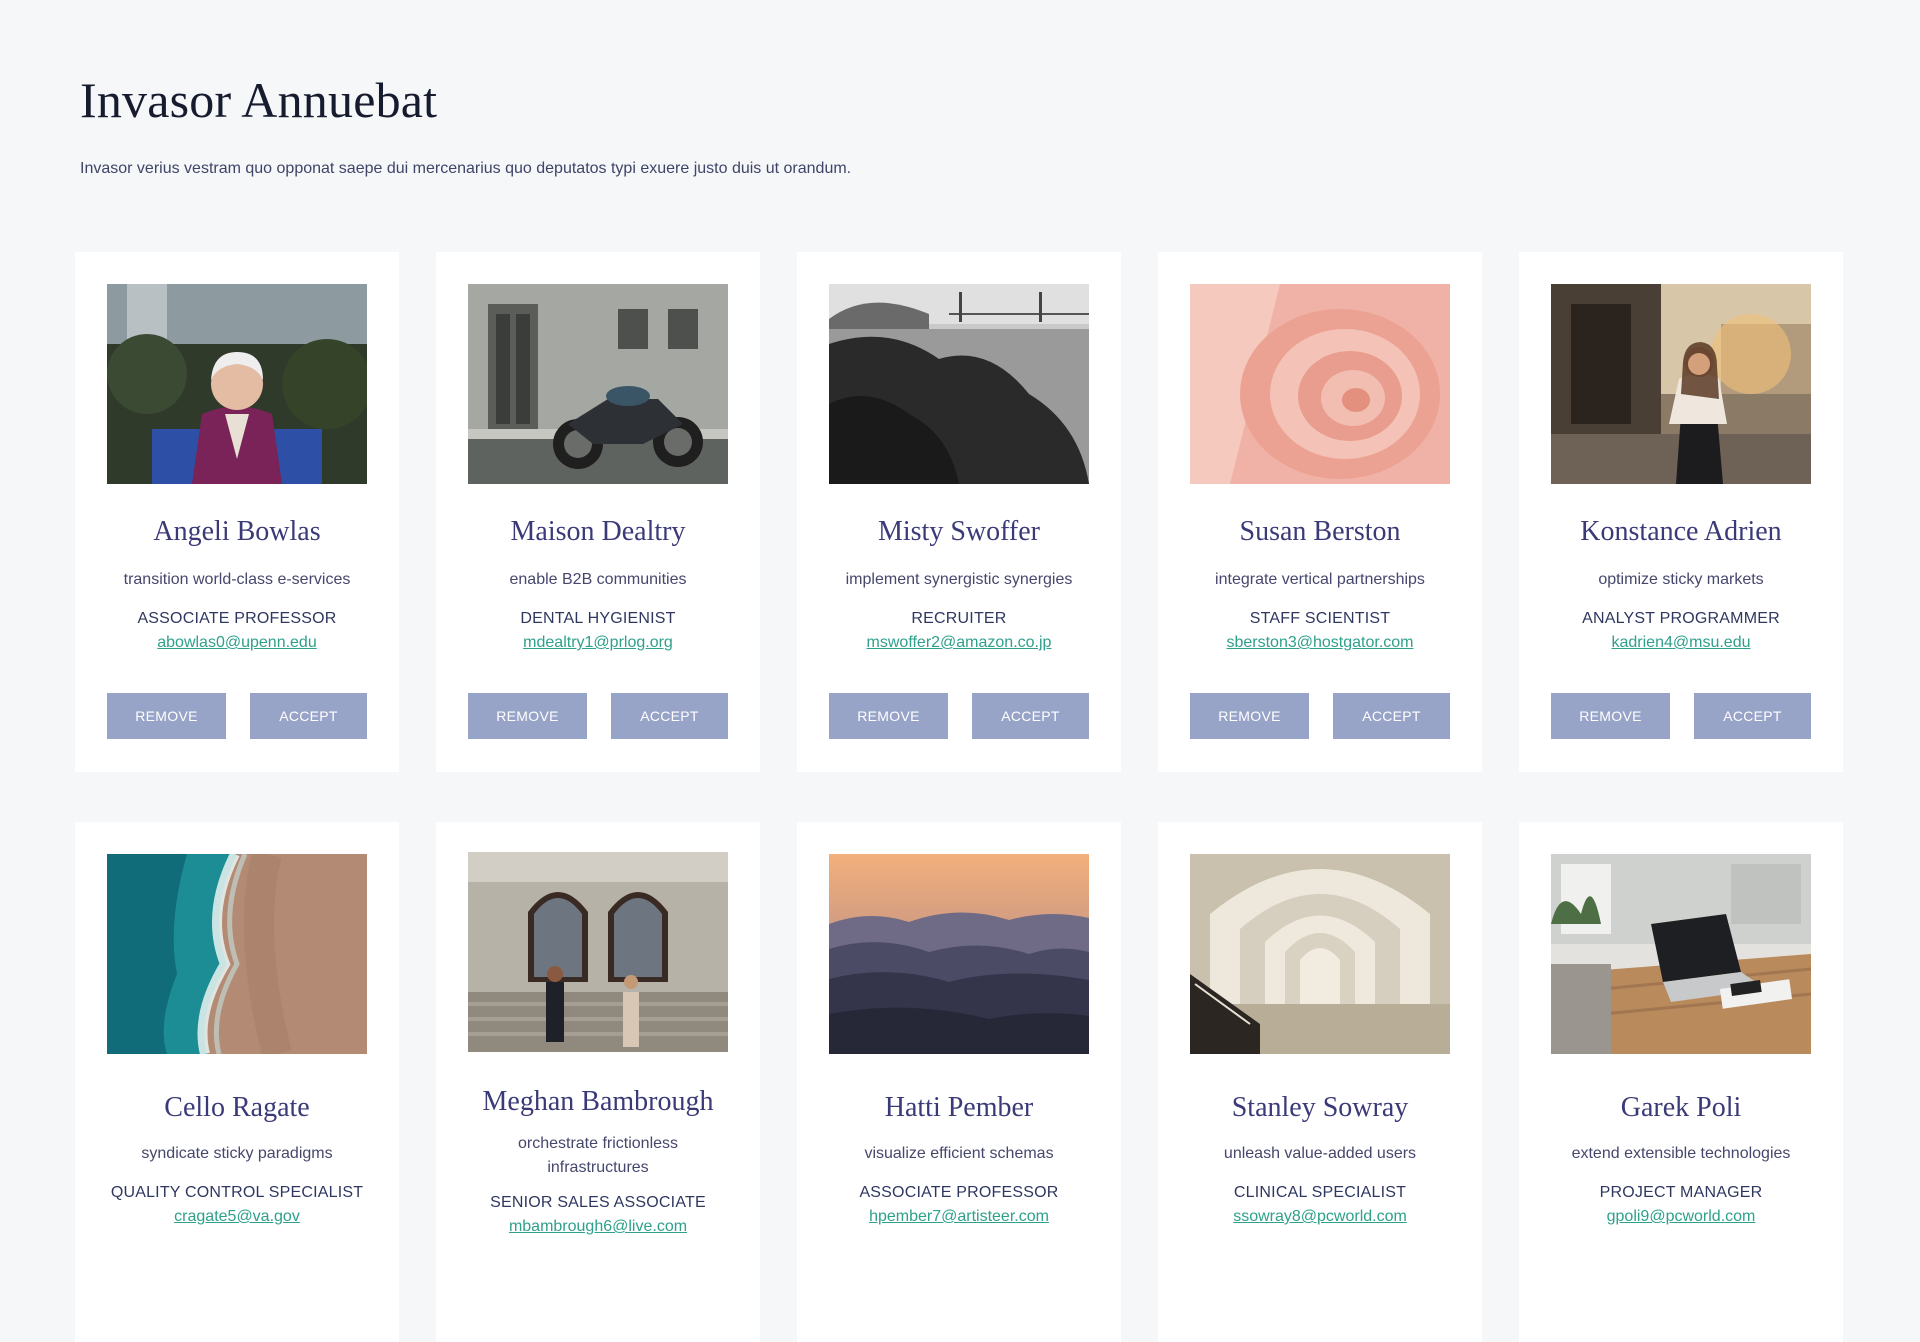  What do you see at coordinates (598, 1101) in the screenshot?
I see `person-name: Meghan Bambrough` at bounding box center [598, 1101].